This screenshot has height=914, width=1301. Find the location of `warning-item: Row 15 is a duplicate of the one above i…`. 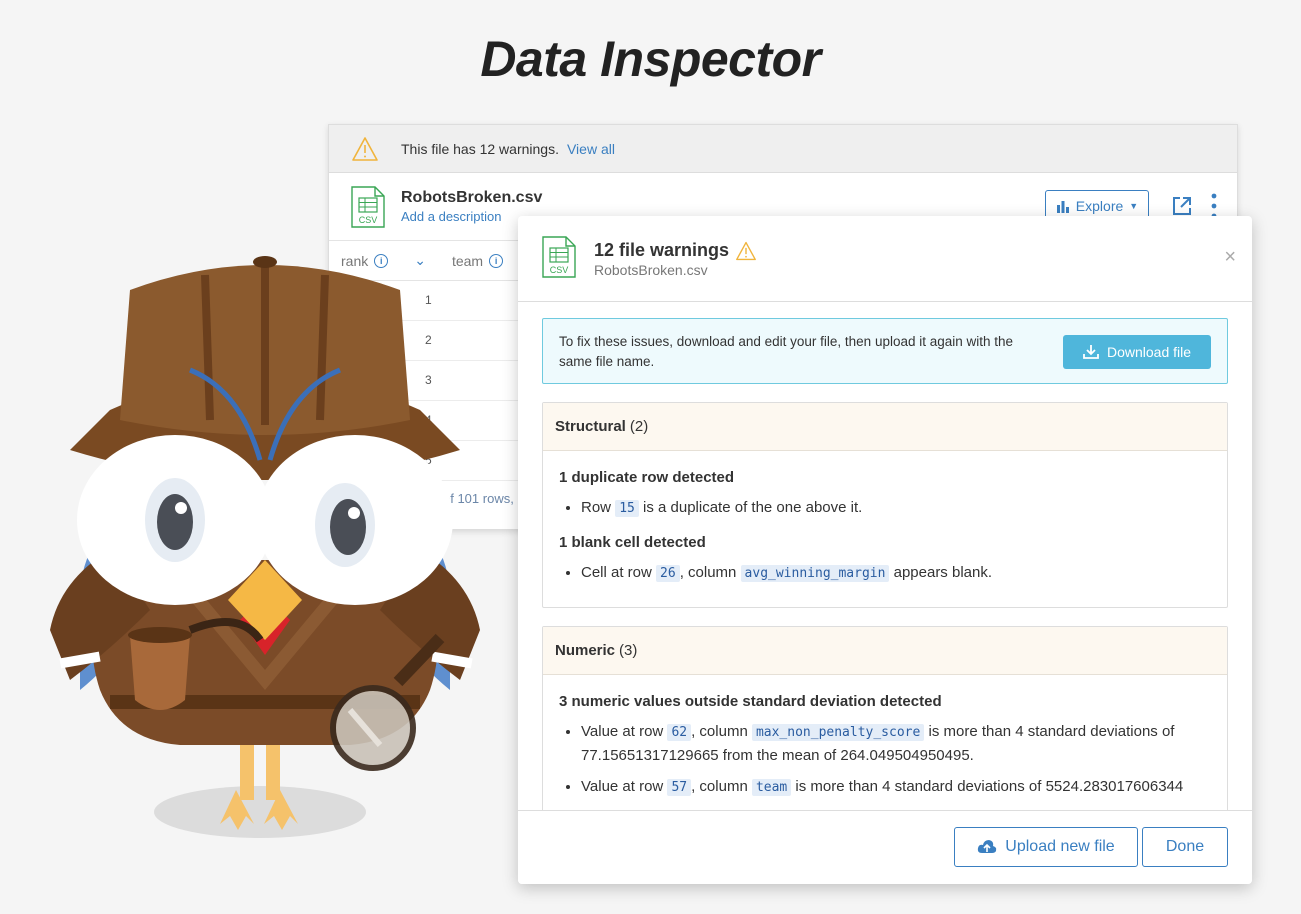

warning-item: Row 15 is a duplicate of the one above i… is located at coordinates (896, 508).